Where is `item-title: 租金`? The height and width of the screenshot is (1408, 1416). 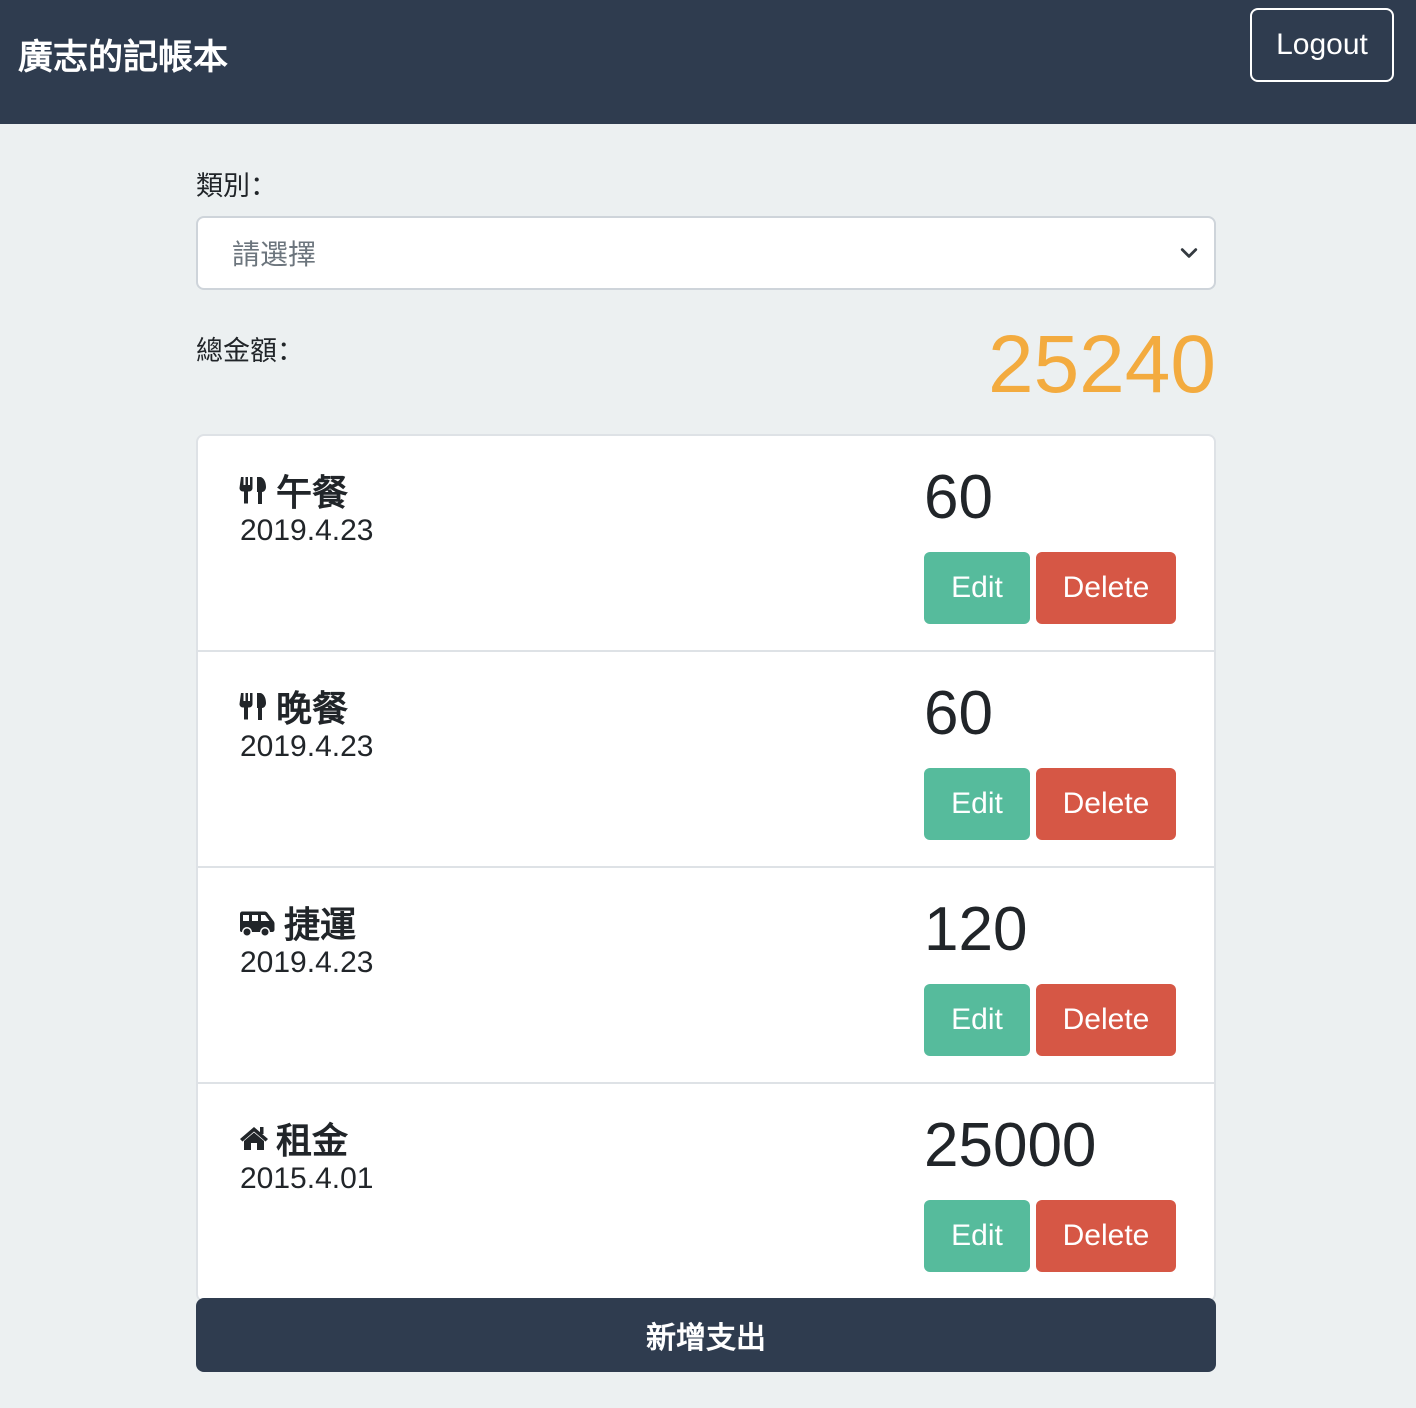
item-title: 租金 is located at coordinates (293, 1138).